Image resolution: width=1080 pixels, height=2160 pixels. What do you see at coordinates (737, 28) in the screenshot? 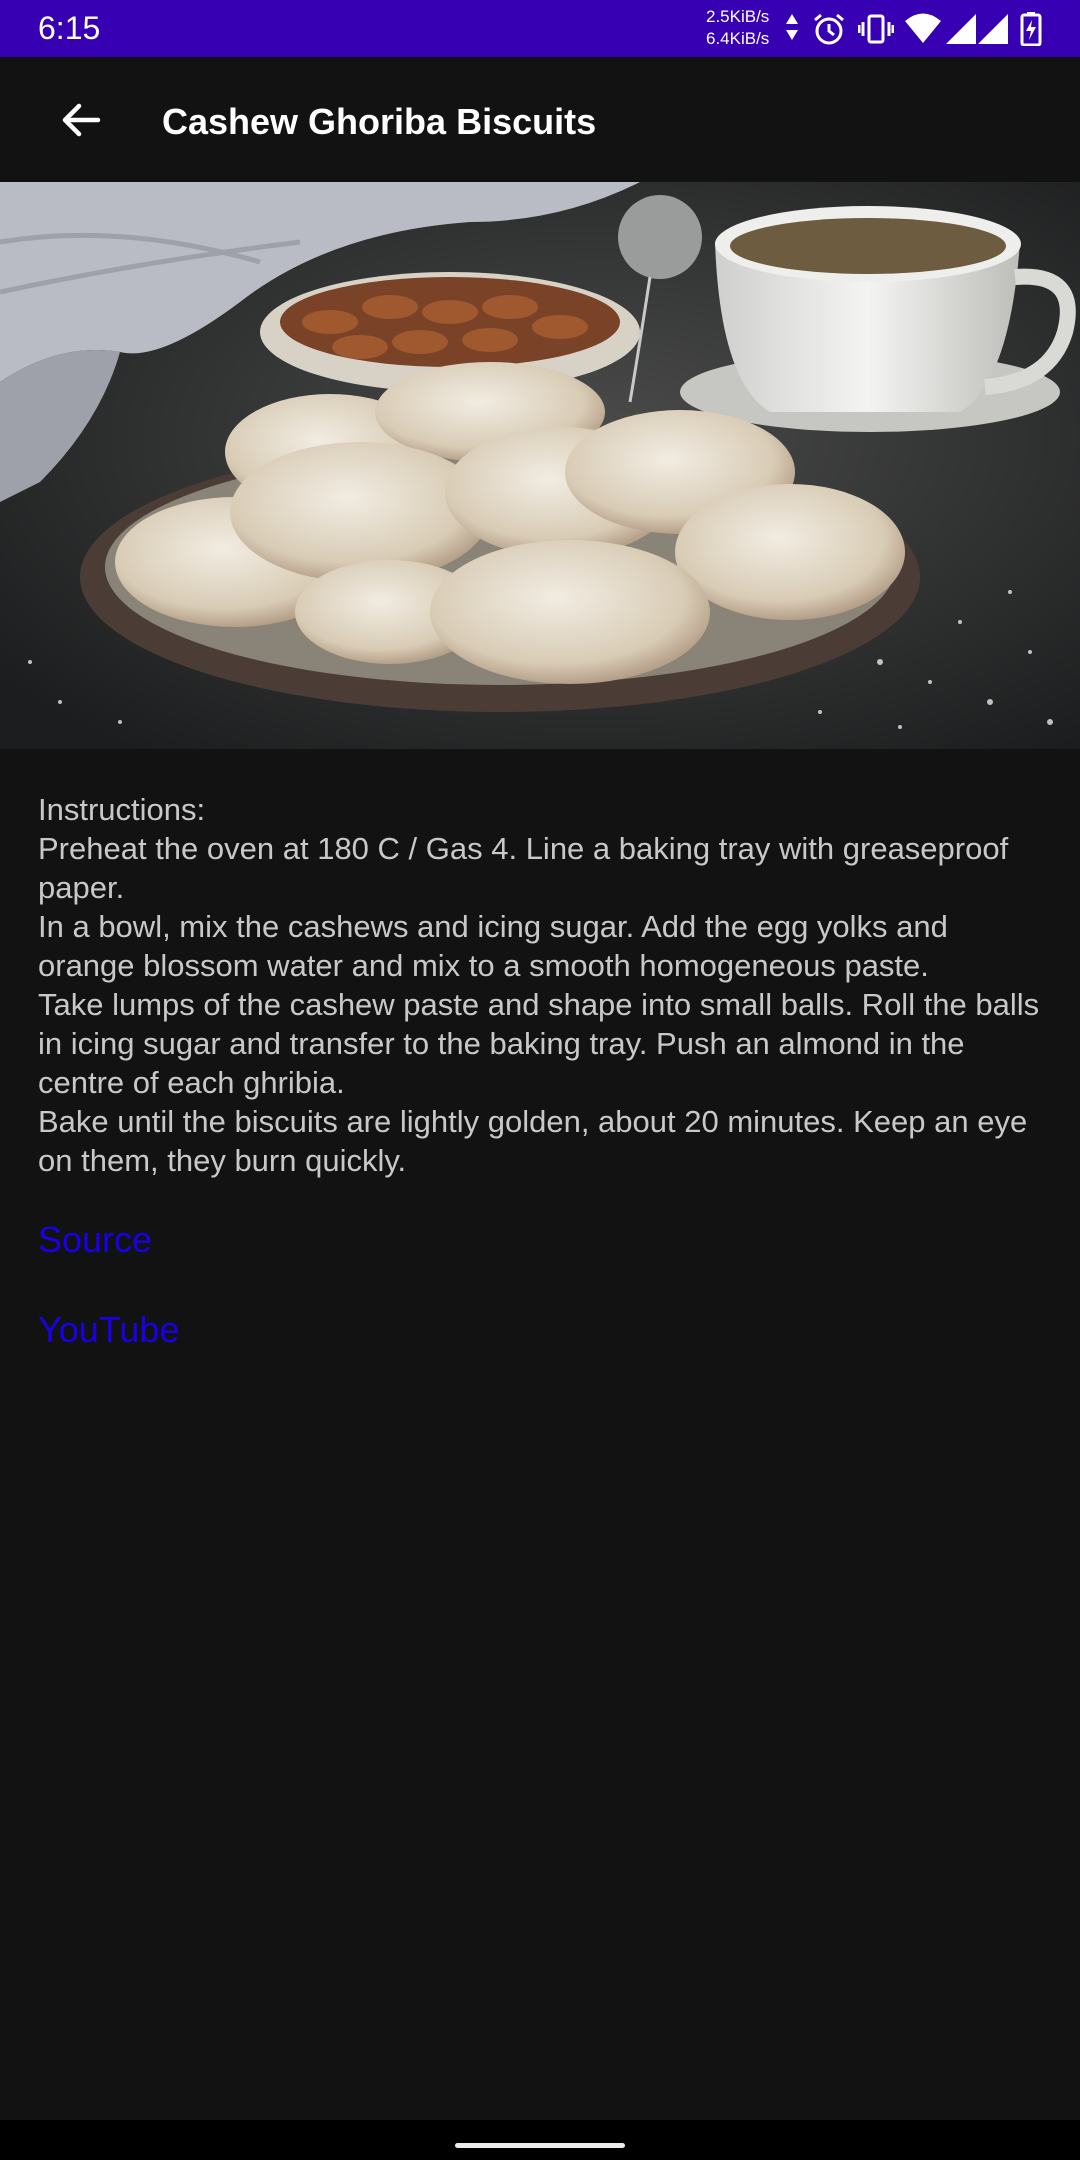
I see `network-speed: 2.5KiB/s 6.4KiB/s` at bounding box center [737, 28].